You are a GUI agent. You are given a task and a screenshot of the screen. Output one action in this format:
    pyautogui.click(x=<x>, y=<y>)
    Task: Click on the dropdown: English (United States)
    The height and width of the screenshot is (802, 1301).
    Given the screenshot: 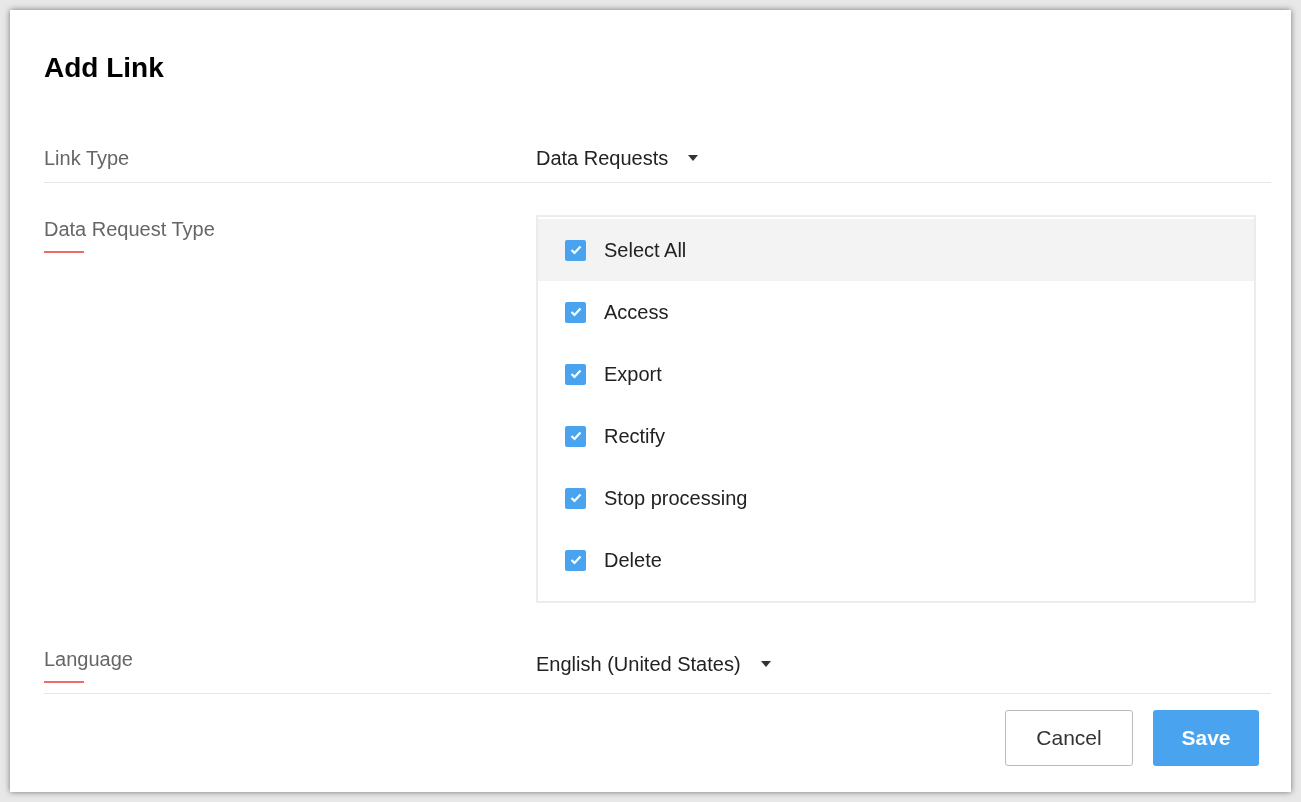 What is the action you would take?
    pyautogui.click(x=653, y=664)
    